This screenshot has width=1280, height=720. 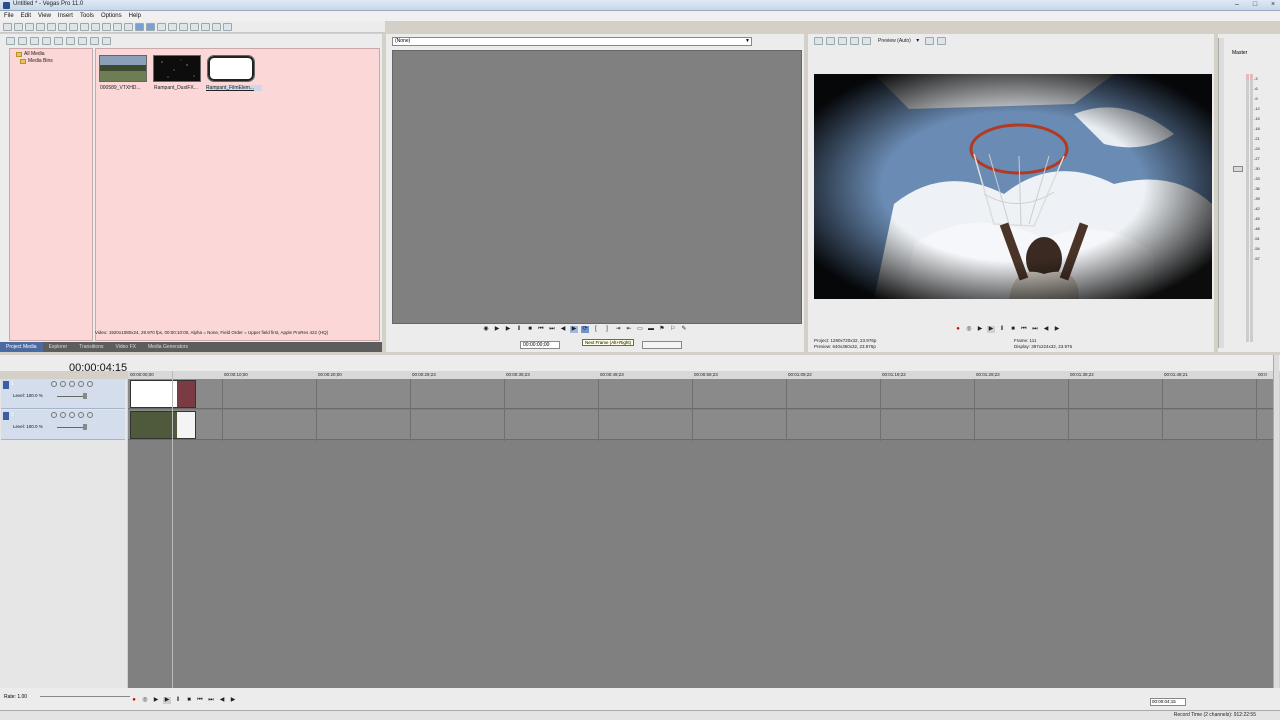 I want to click on import-media-icon, so click(x=10, y=41).